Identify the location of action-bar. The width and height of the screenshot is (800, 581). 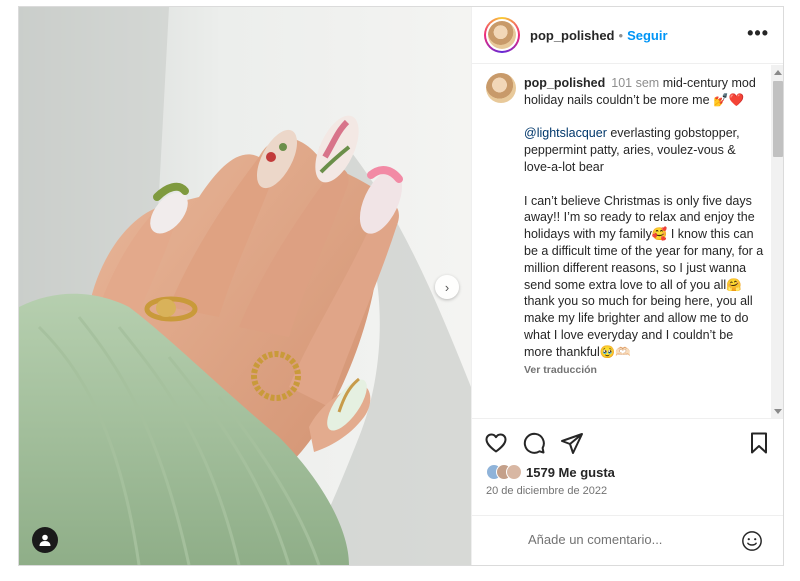
(627, 442).